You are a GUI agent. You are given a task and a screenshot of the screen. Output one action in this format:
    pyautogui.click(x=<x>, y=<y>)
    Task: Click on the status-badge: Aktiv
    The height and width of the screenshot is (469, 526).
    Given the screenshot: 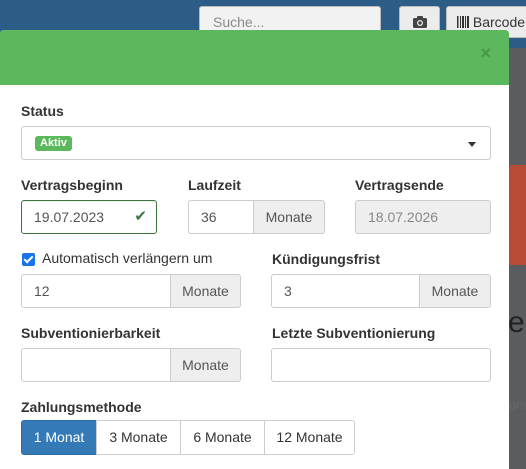 What is the action you would take?
    pyautogui.click(x=53, y=143)
    